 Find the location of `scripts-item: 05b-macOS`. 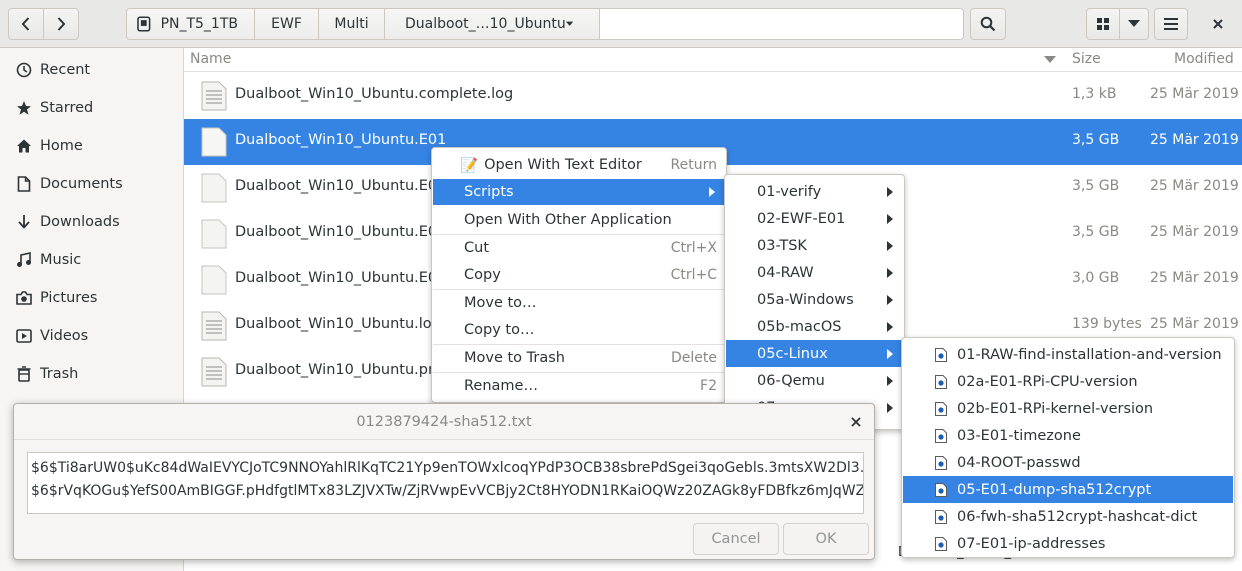

scripts-item: 05b-macOS is located at coordinates (814, 326).